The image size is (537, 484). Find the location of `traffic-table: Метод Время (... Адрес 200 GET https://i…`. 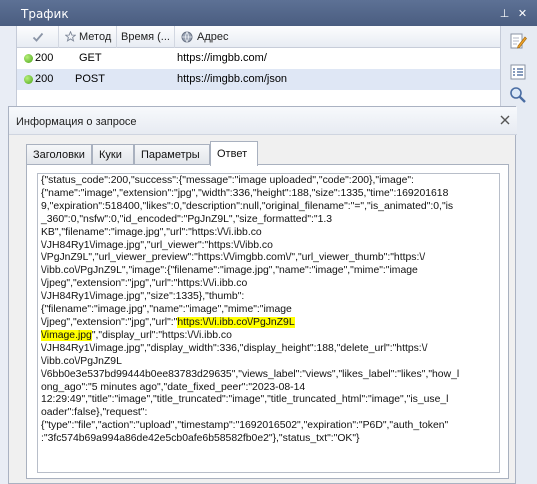

traffic-table: Метод Время (... Адрес 200 GET https://i… is located at coordinates (258, 66).